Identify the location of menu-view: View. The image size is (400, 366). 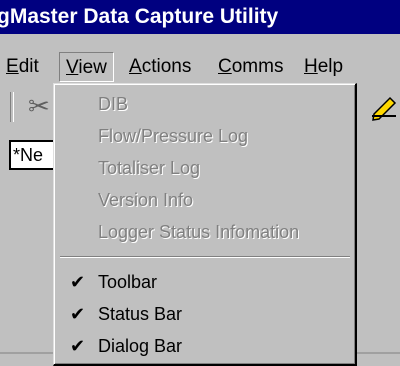
(86, 67).